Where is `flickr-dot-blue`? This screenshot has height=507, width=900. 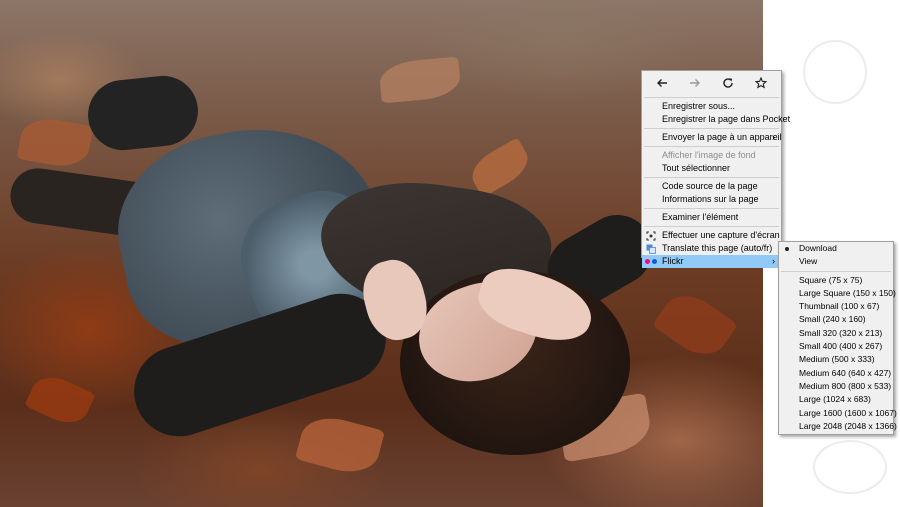
flickr-dot-blue is located at coordinates (654, 261).